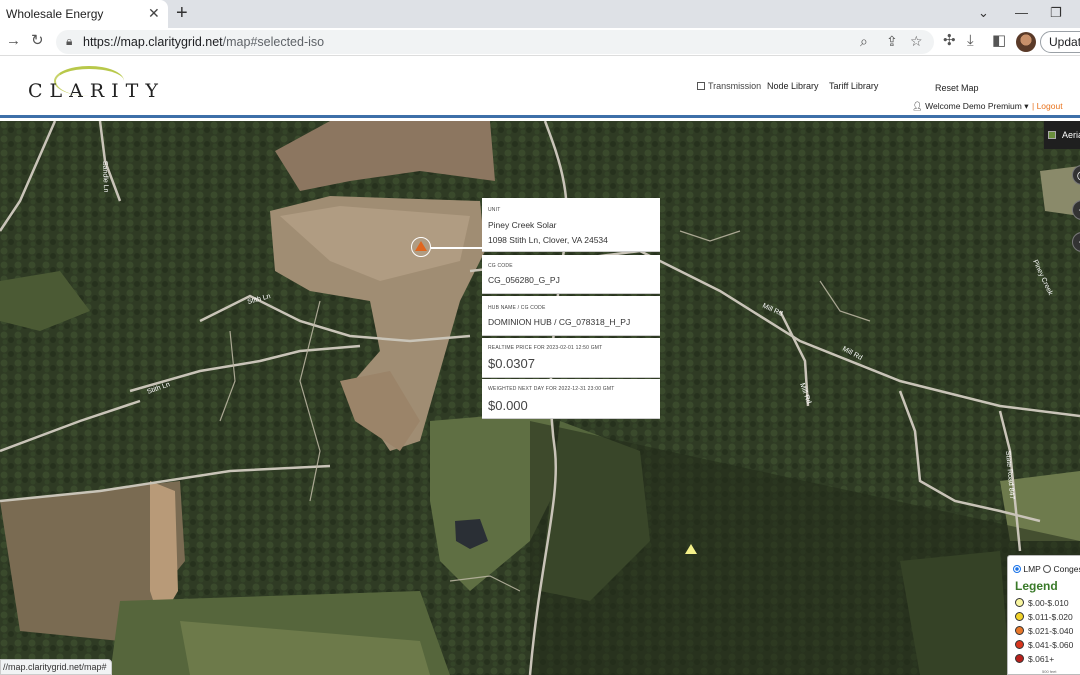 This screenshot has width=1080, height=675. What do you see at coordinates (500, 266) in the screenshot?
I see `cg-code-caption: CG CODE` at bounding box center [500, 266].